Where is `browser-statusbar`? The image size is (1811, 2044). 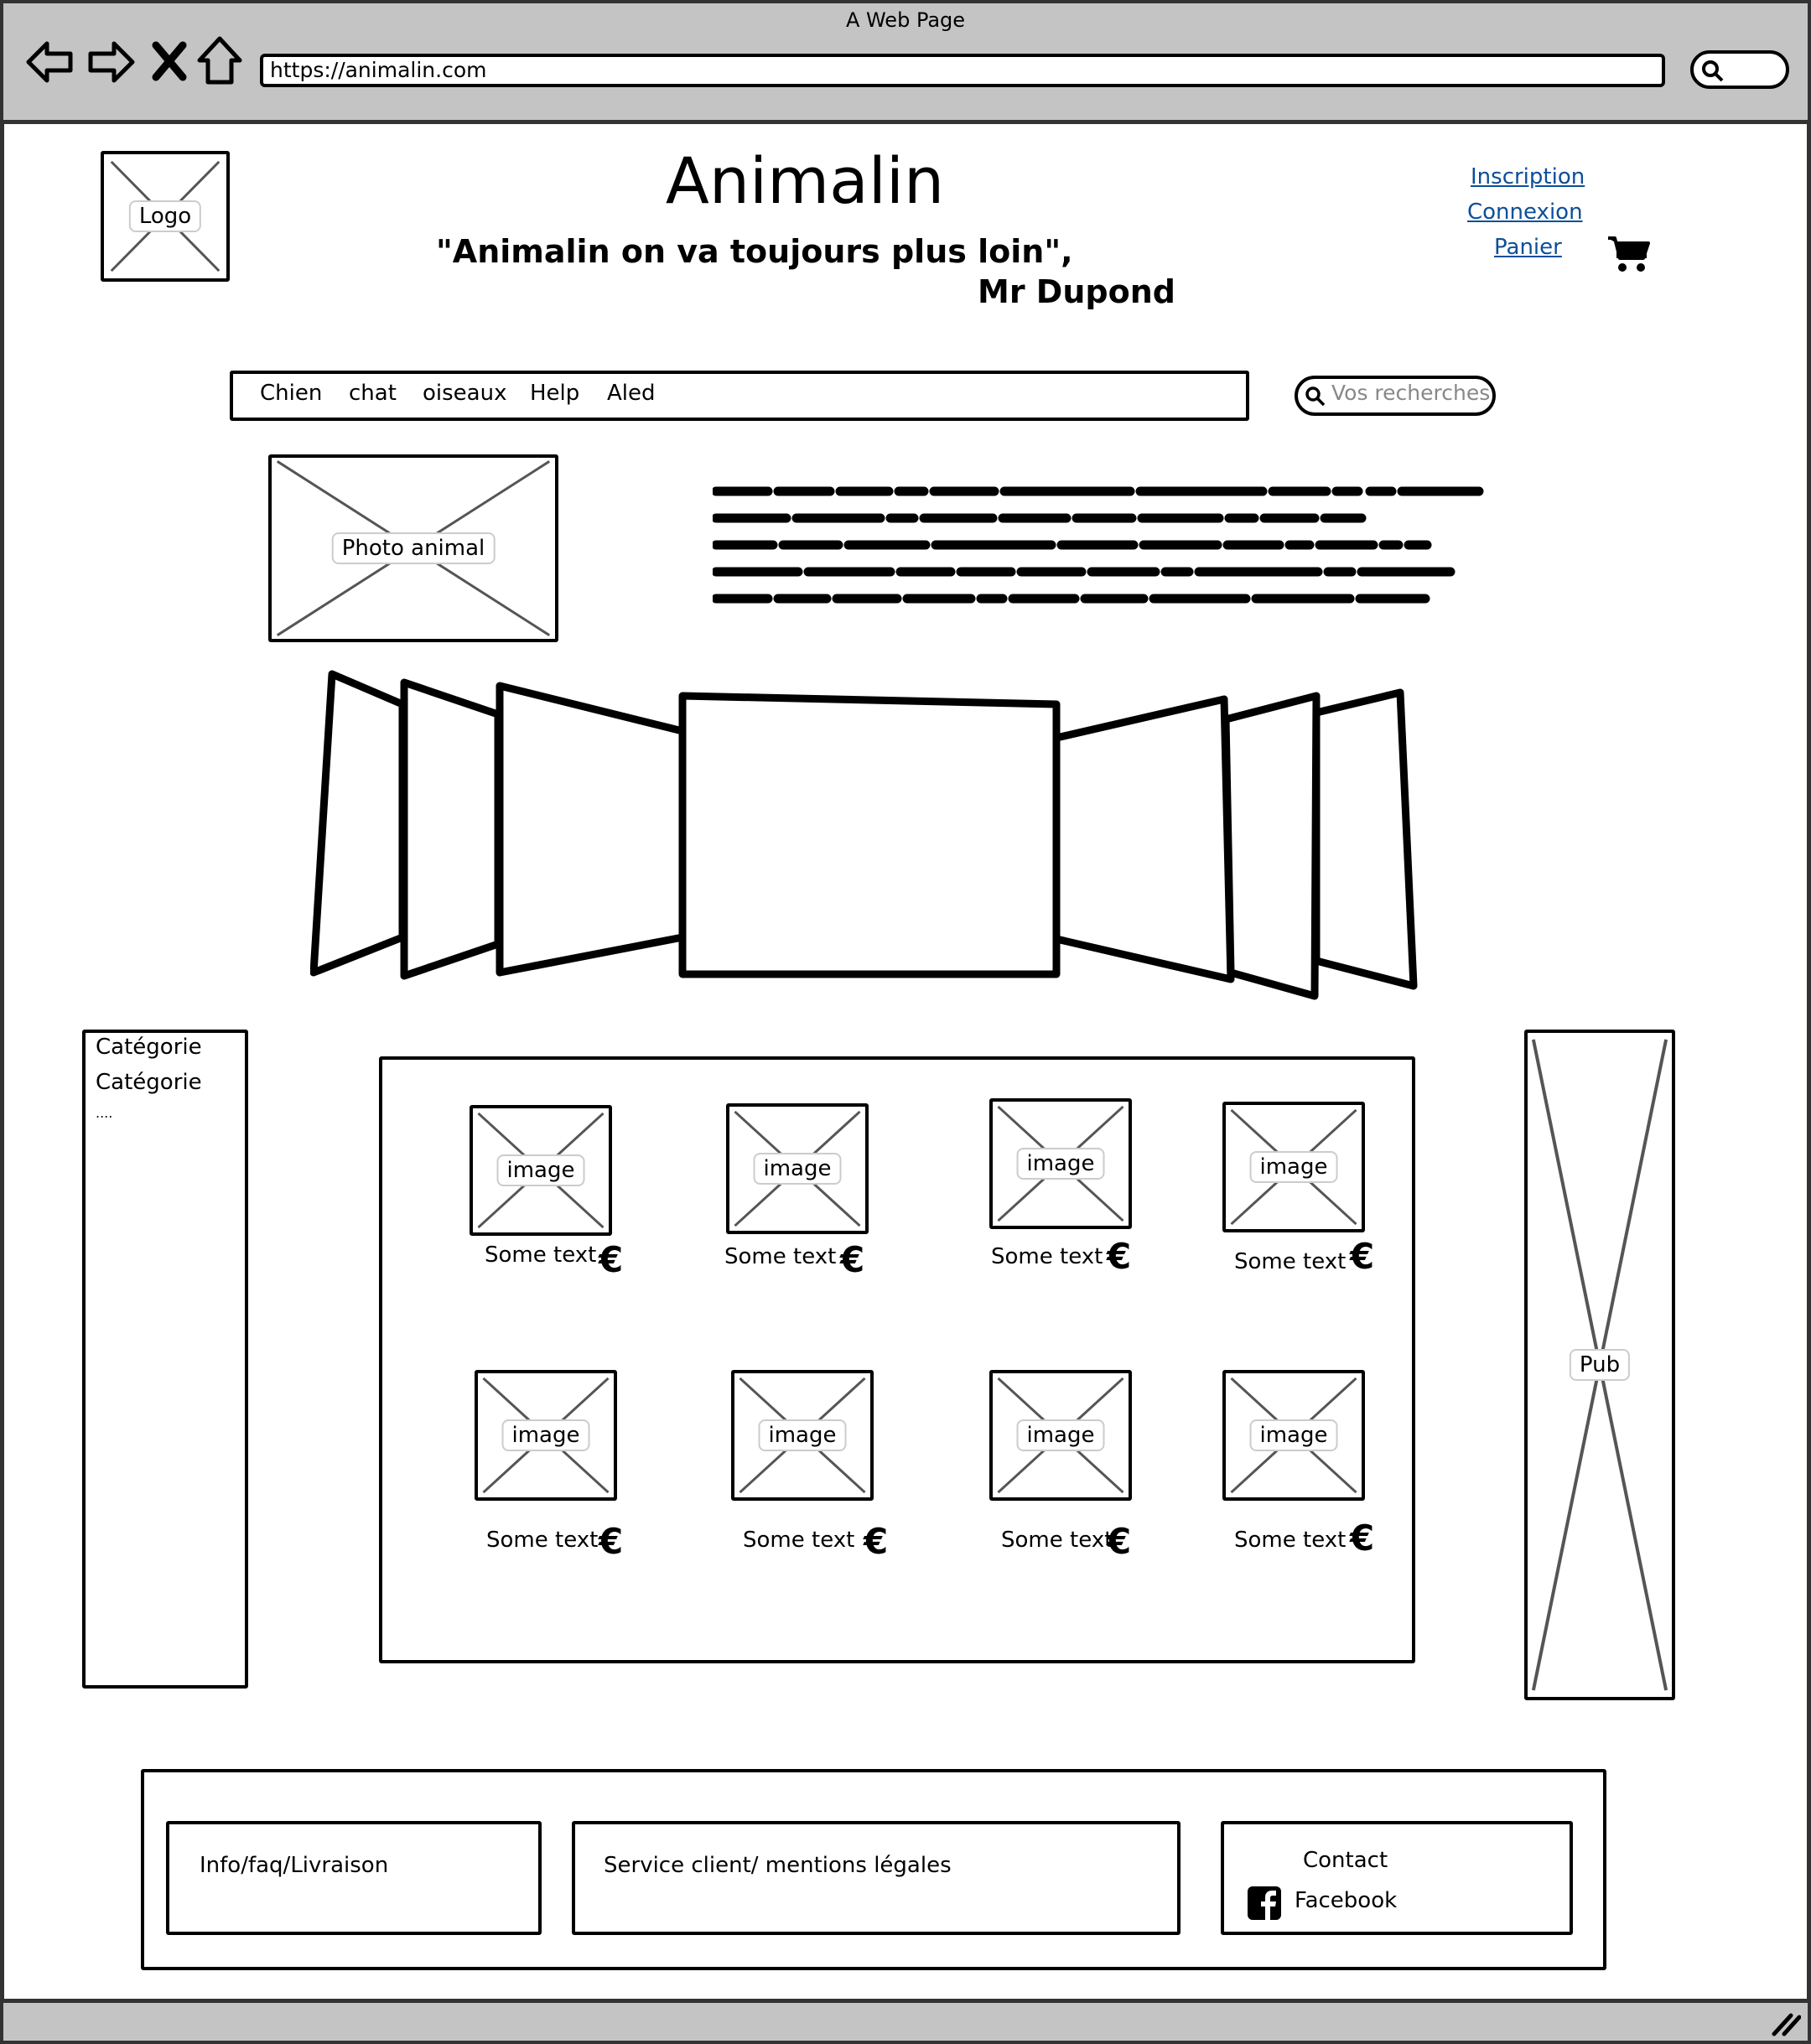
browser-statusbar is located at coordinates (905, 2022).